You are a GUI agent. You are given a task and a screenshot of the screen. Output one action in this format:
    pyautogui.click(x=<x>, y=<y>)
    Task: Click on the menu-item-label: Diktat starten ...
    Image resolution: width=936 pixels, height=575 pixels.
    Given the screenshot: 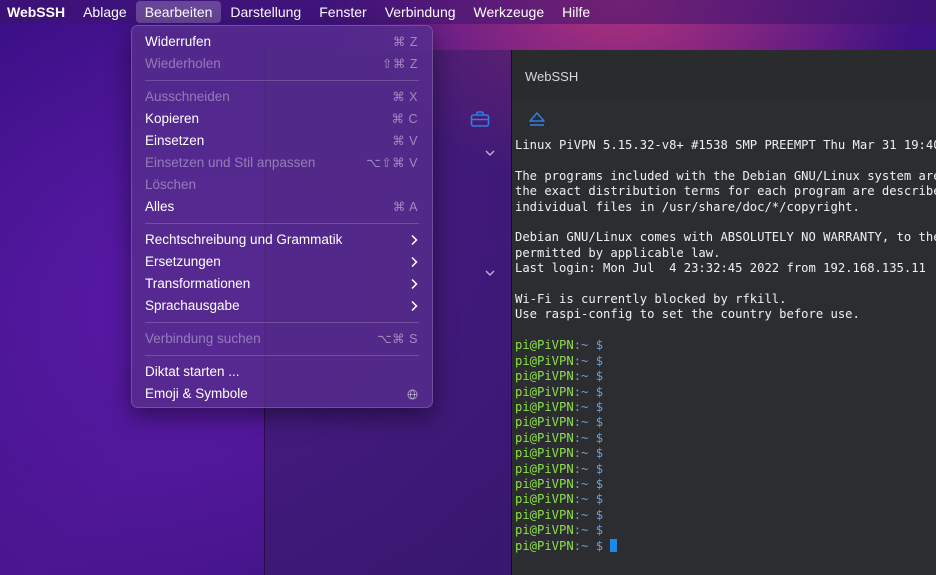 What is the action you would take?
    pyautogui.click(x=192, y=371)
    